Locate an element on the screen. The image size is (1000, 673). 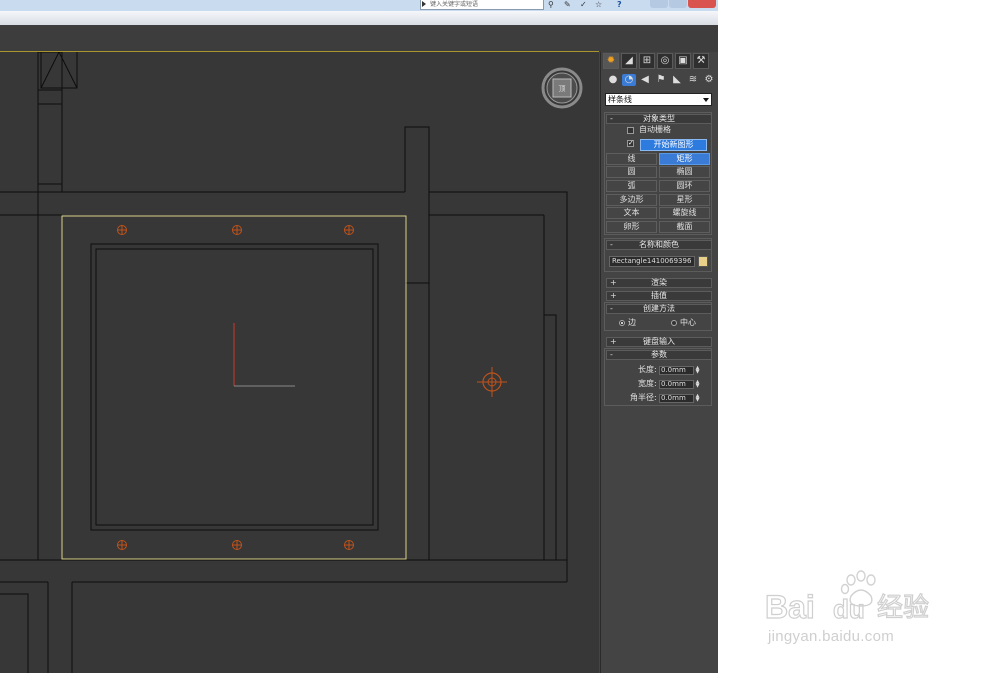
edge-label: 边 is located at coordinates (632, 322).